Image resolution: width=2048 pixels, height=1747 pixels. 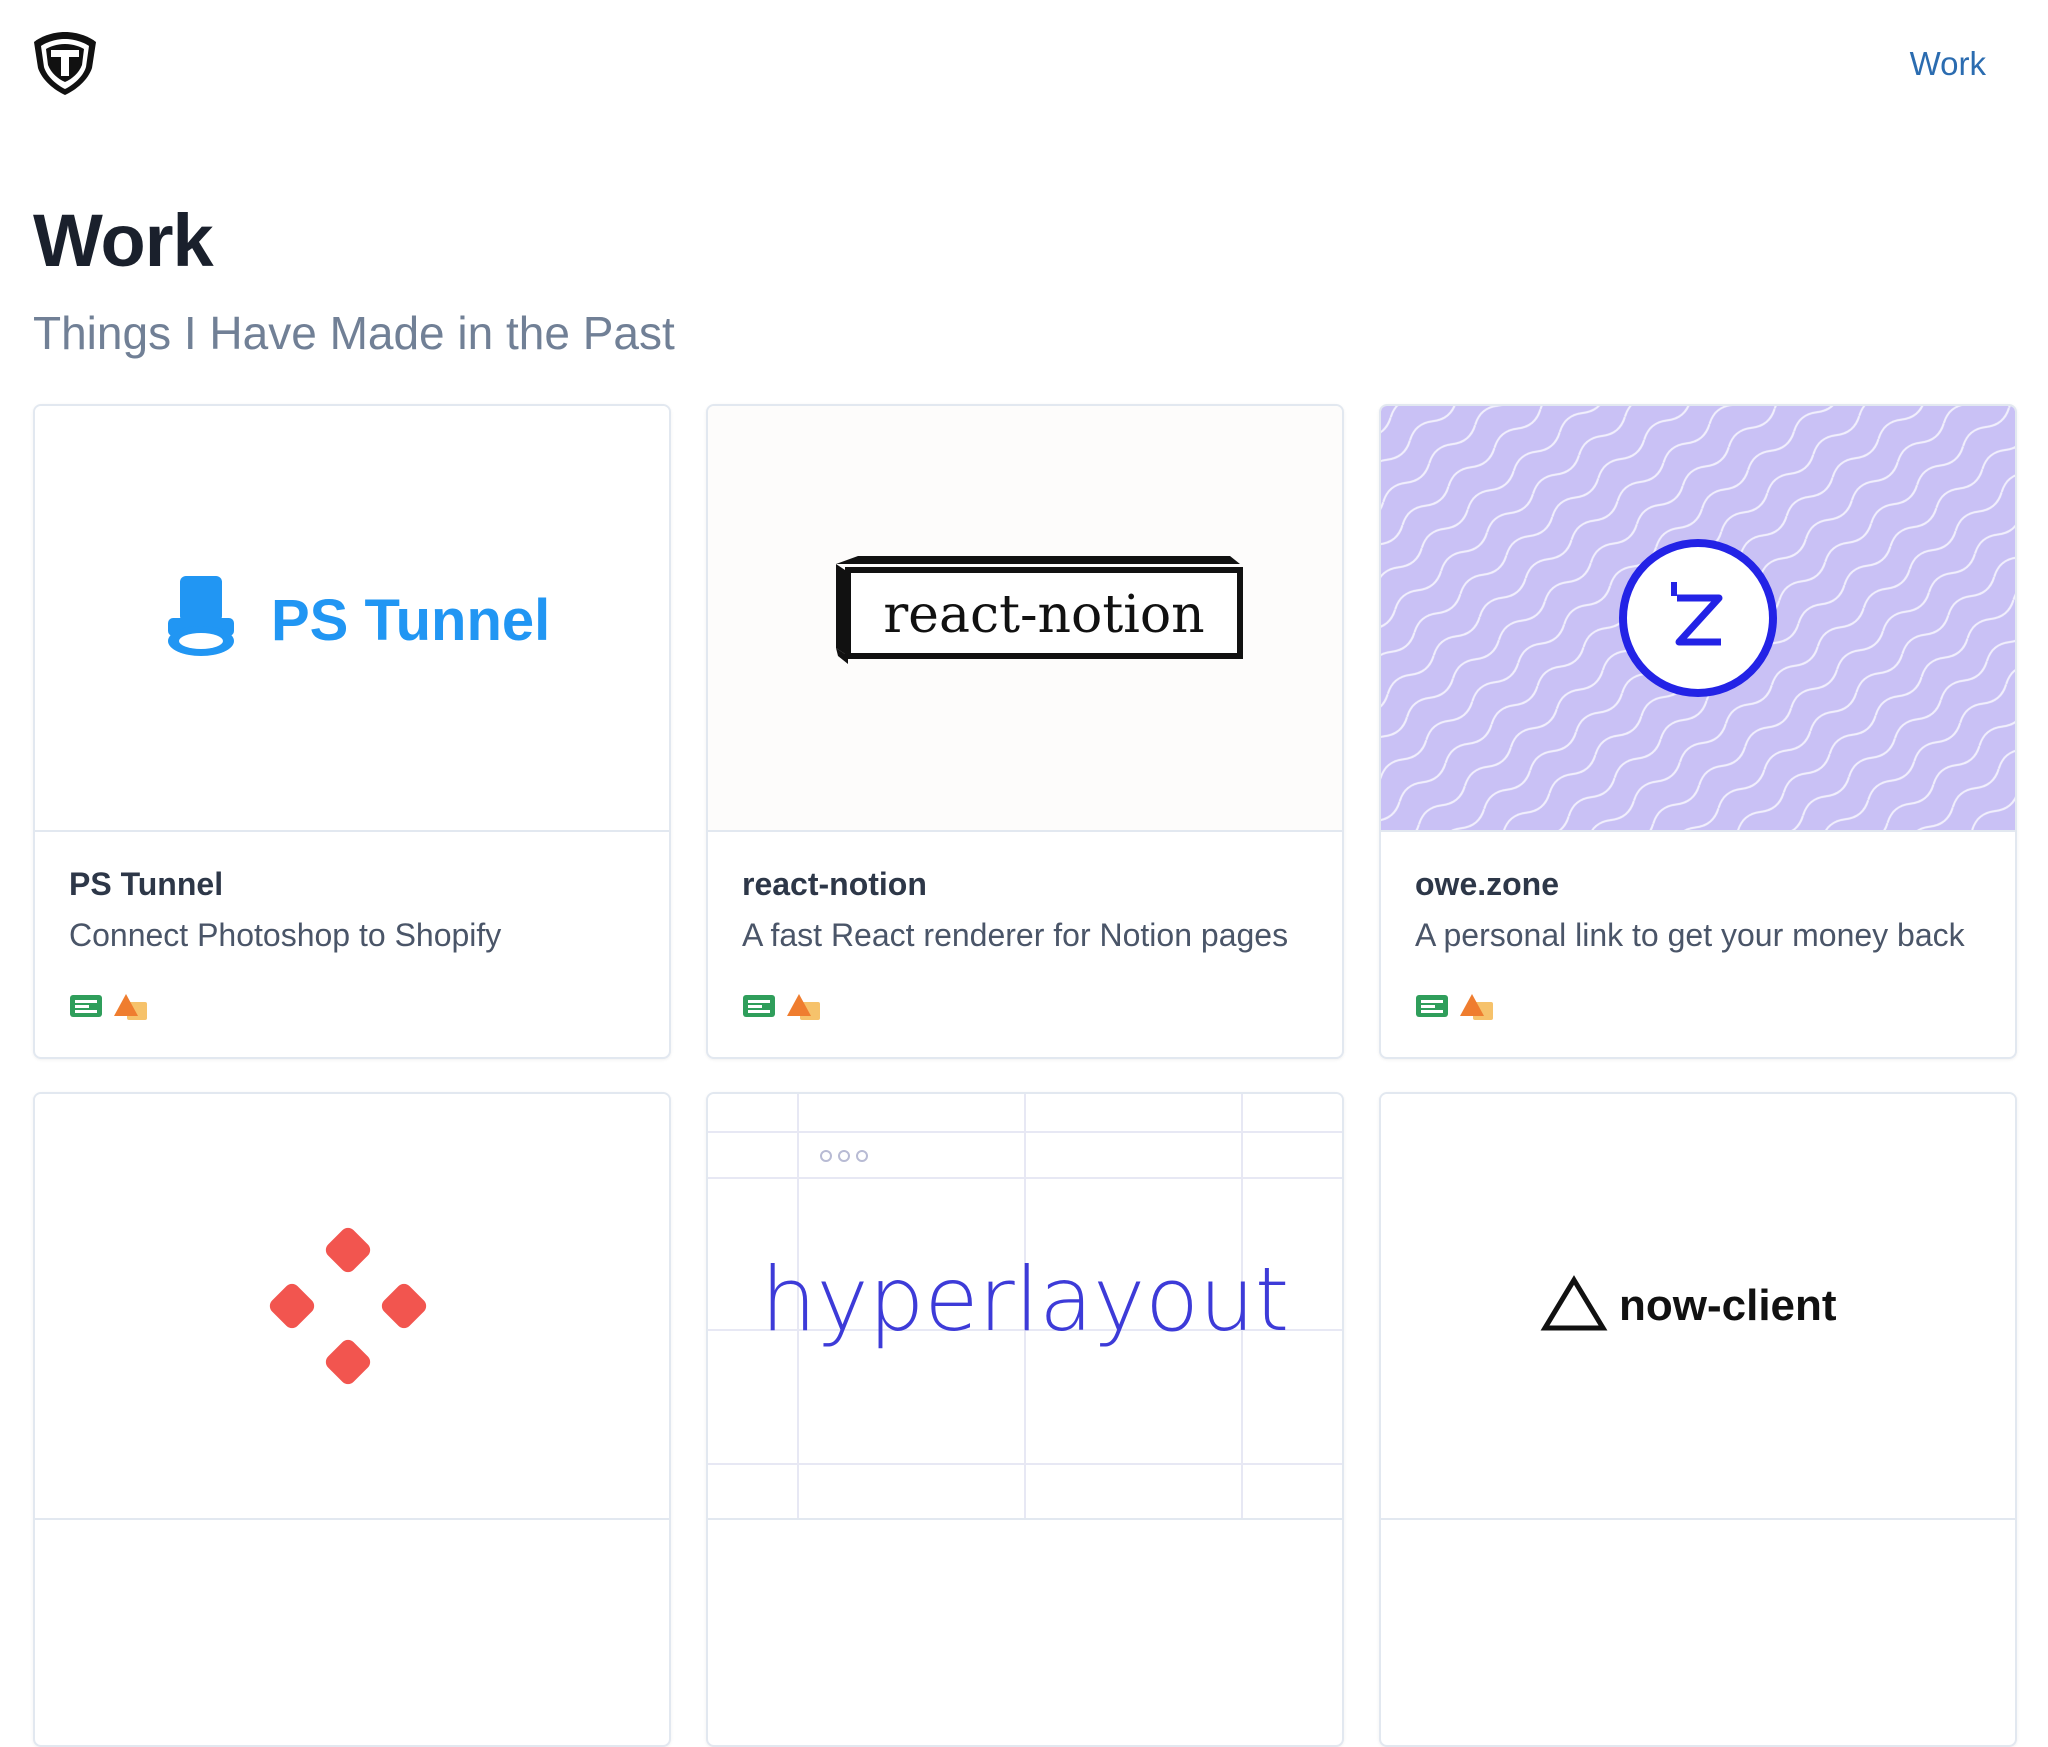 What do you see at coordinates (354, 333) in the screenshot?
I see `page-subtitle: Things I Have Made in the Past` at bounding box center [354, 333].